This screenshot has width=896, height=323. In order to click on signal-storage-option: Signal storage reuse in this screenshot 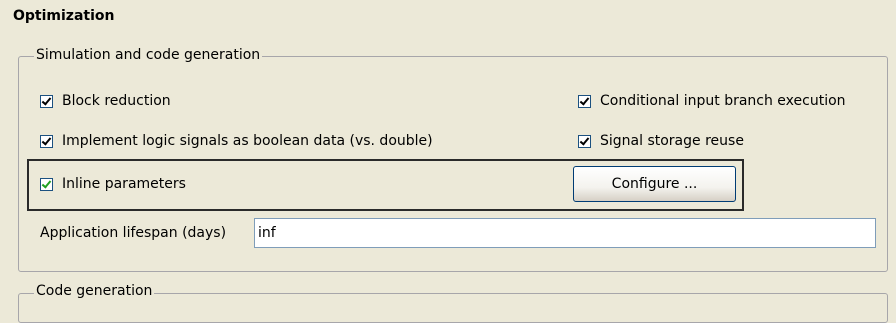, I will do `click(661, 141)`.